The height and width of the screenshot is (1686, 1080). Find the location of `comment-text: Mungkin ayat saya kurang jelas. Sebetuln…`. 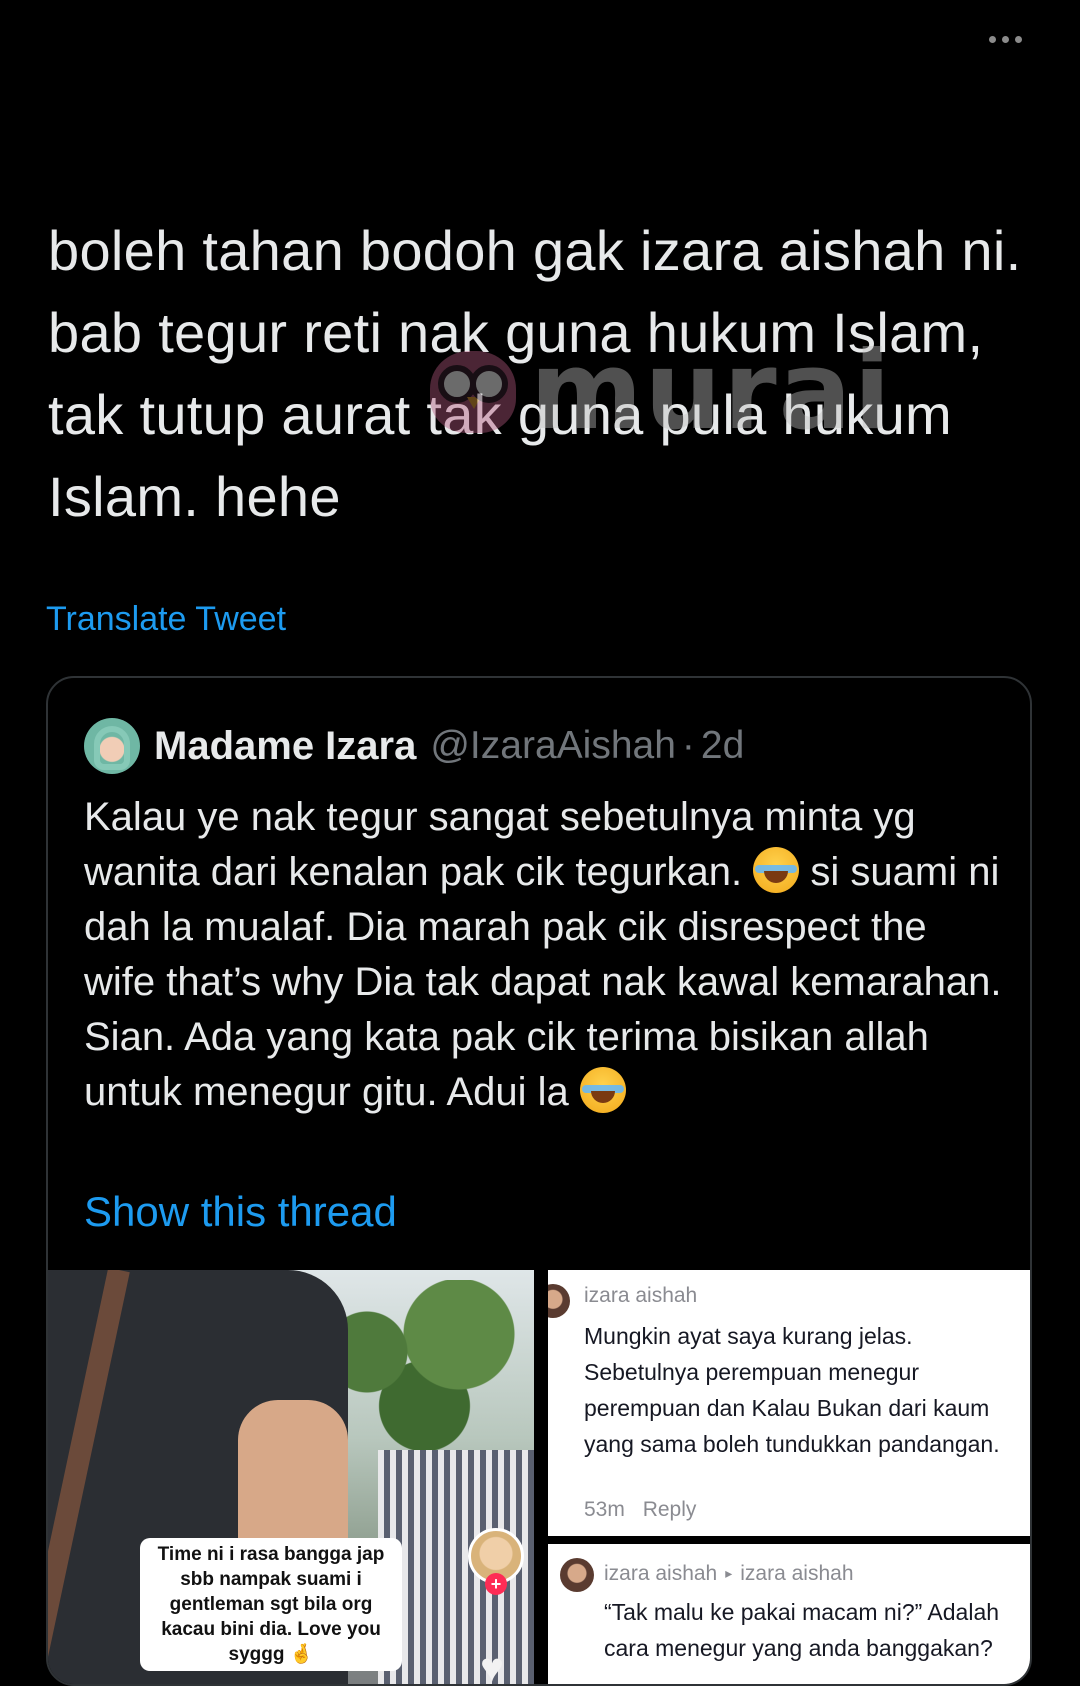

comment-text: Mungkin ayat saya kurang jelas. Sebetuln… is located at coordinates (792, 1390).